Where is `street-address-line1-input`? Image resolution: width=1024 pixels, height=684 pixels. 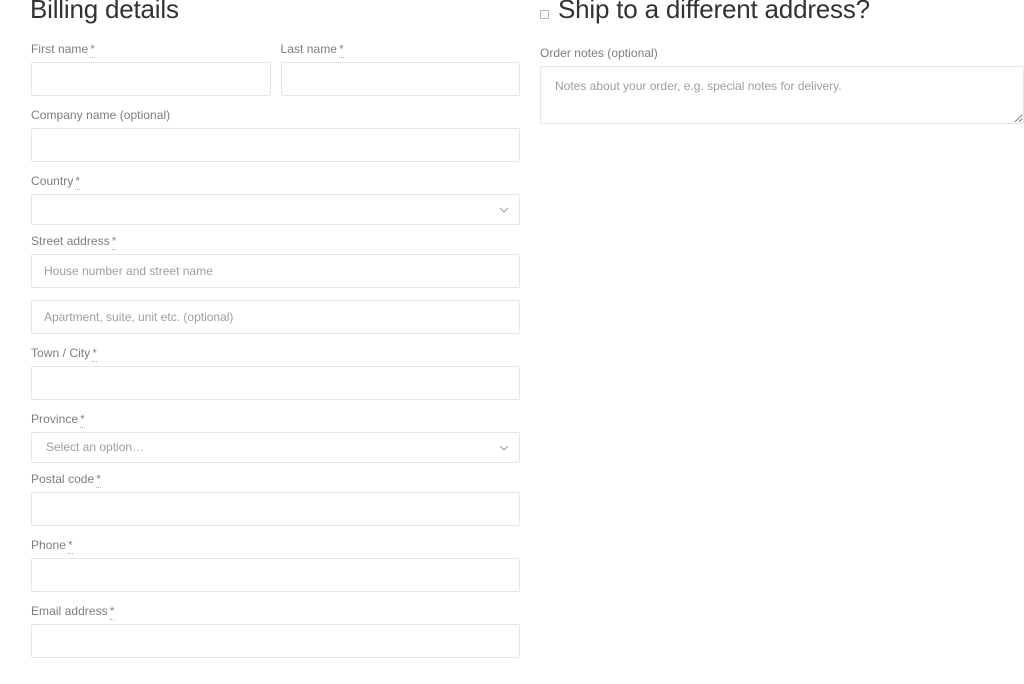
street-address-line1-input is located at coordinates (275, 271).